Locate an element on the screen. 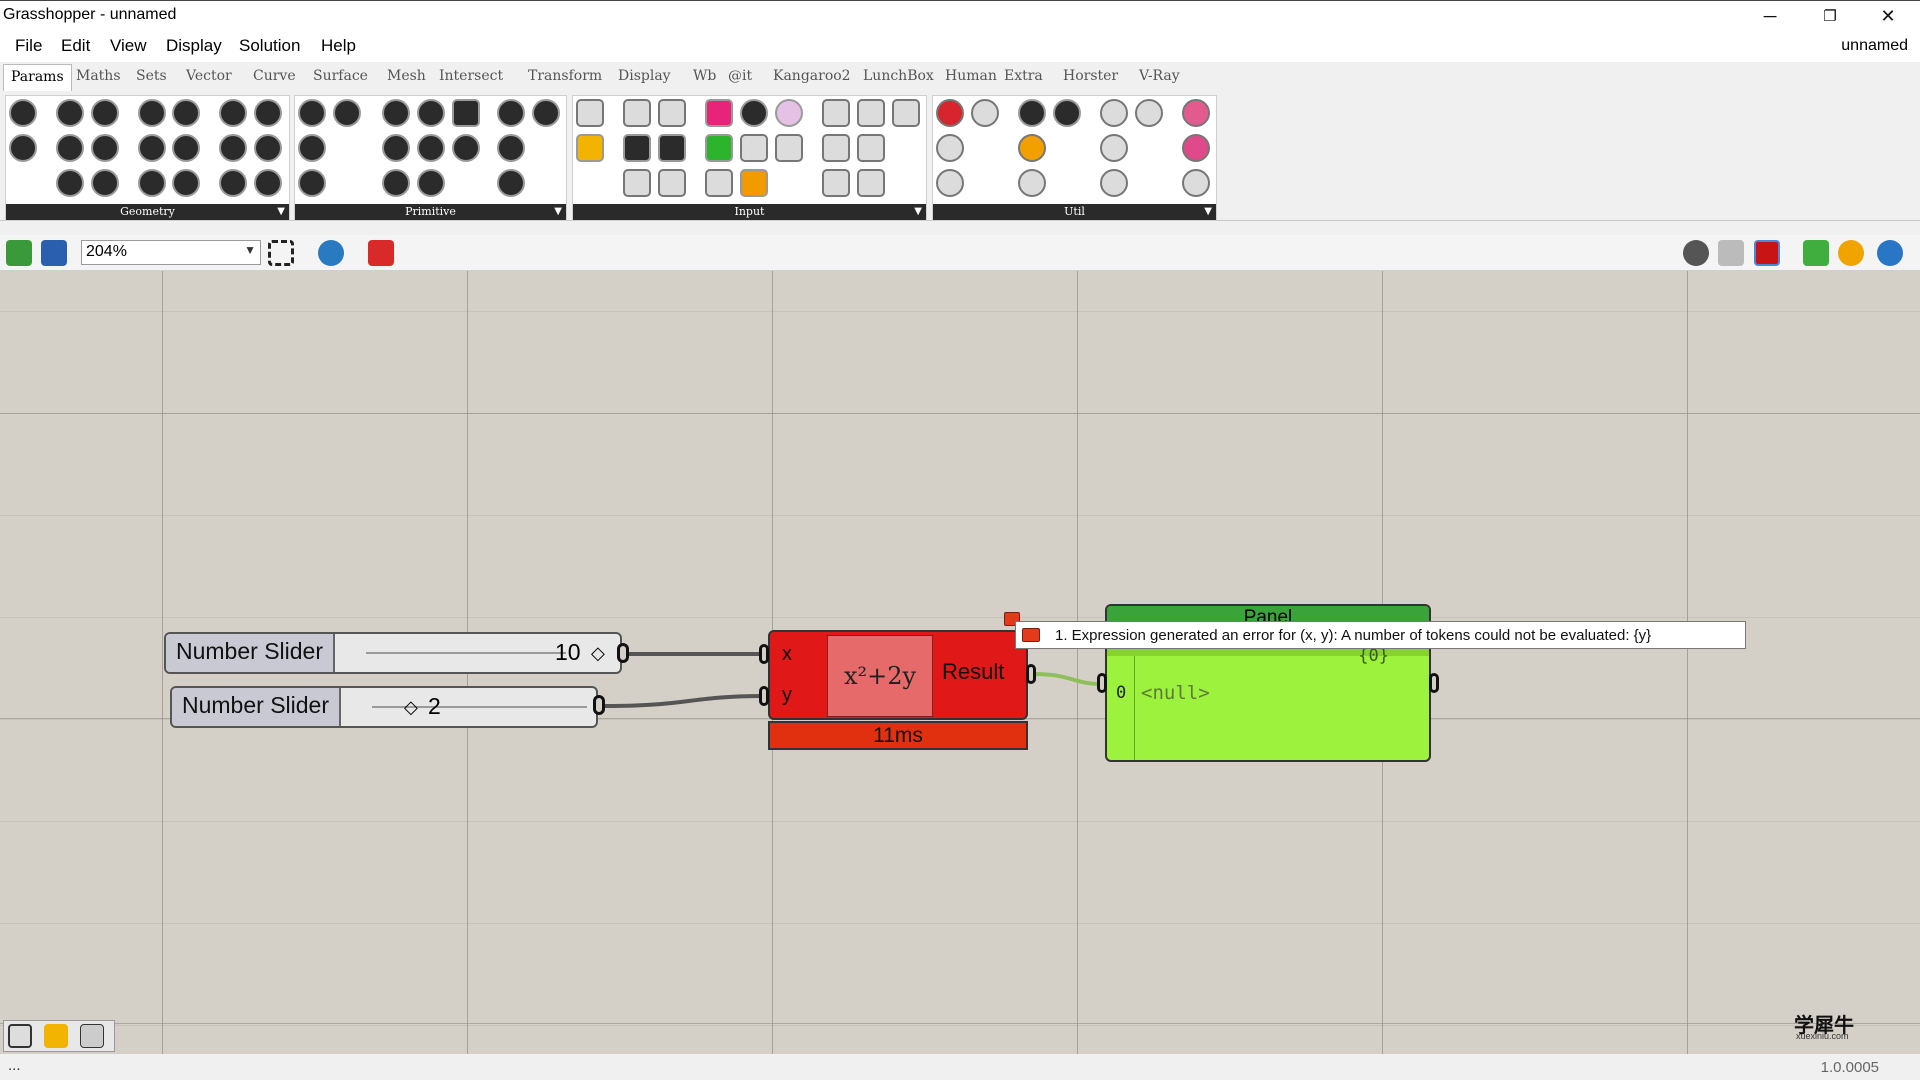  field-param-icon is located at coordinates (70, 183).